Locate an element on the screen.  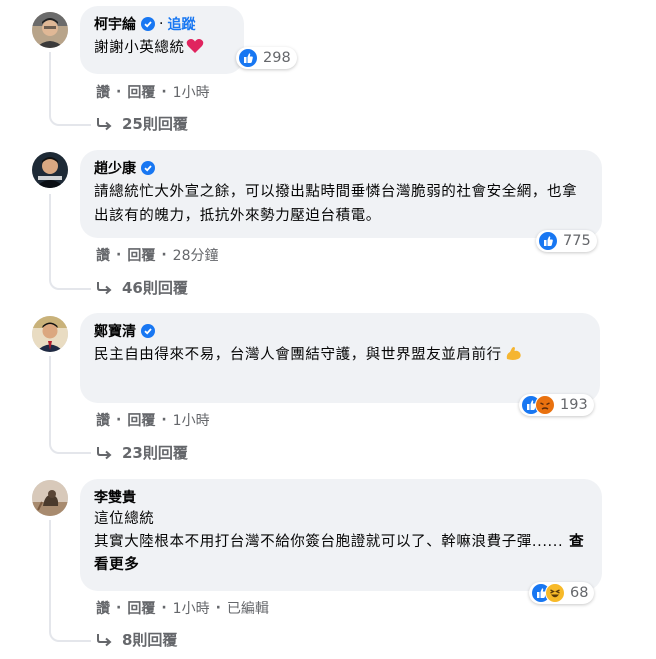
haha-reaction-icon is located at coordinates (555, 593).